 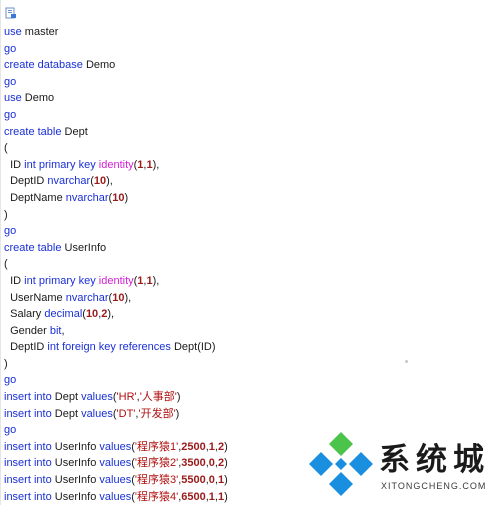 What do you see at coordinates (252, 148) in the screenshot?
I see `code-line: (` at bounding box center [252, 148].